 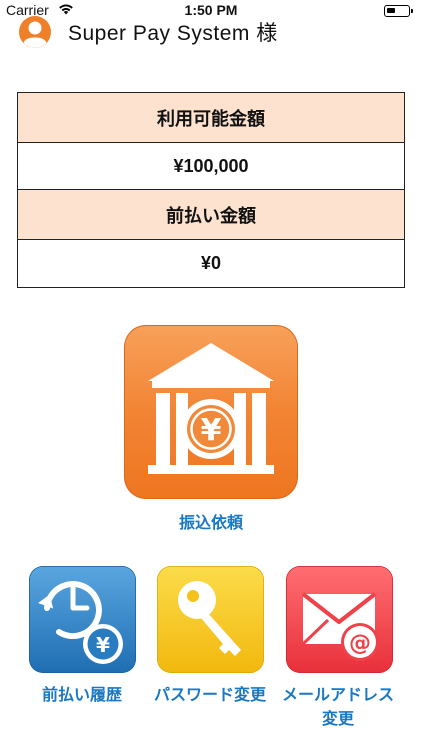 What do you see at coordinates (398, 11) in the screenshot?
I see `battery-icon` at bounding box center [398, 11].